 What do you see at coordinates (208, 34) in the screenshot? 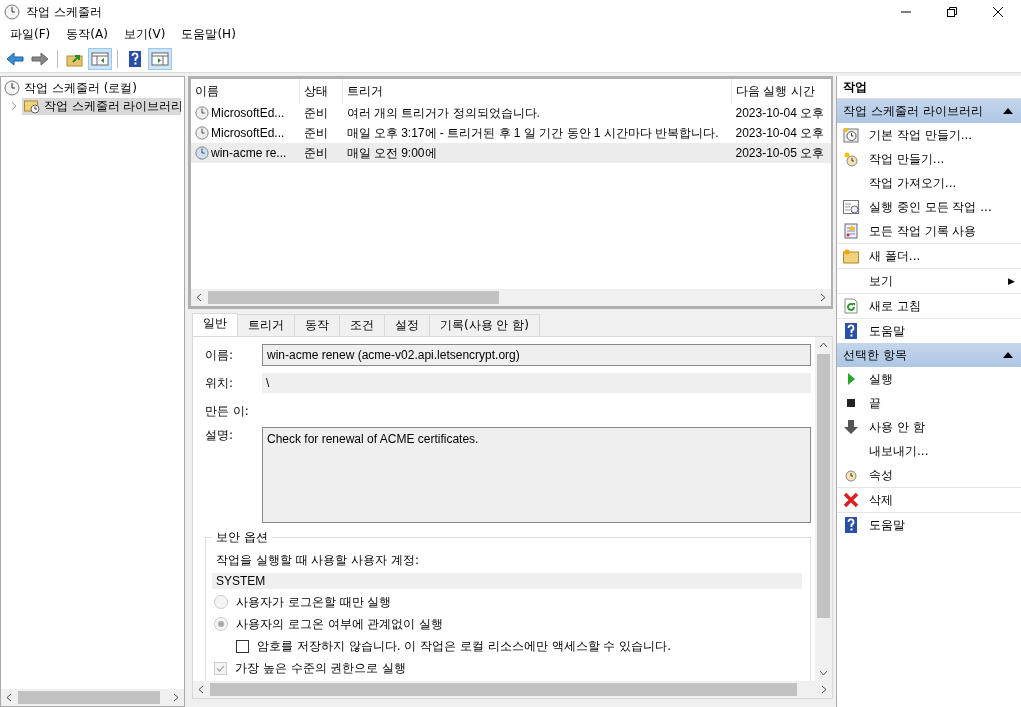
I see `menu-item: 도움말(H)` at bounding box center [208, 34].